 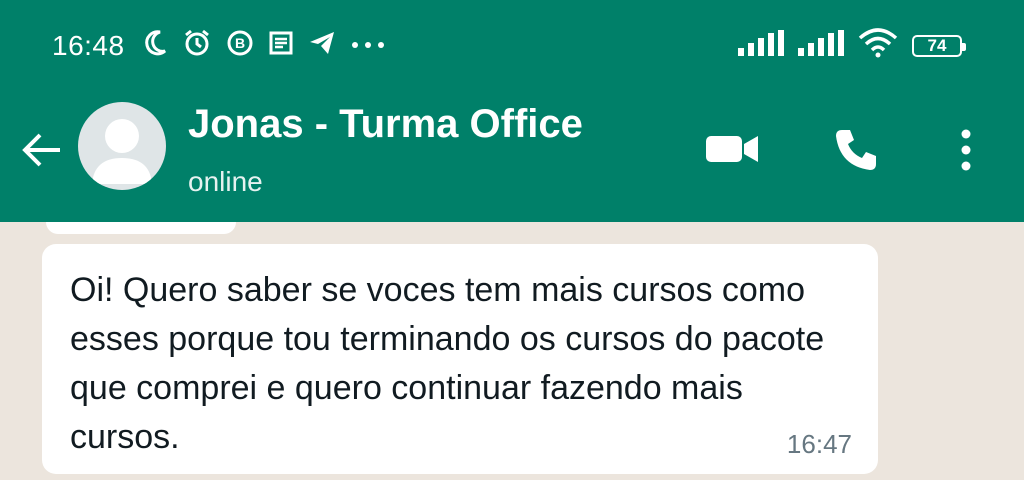 I want to click on message-time: 16:47, so click(x=819, y=444).